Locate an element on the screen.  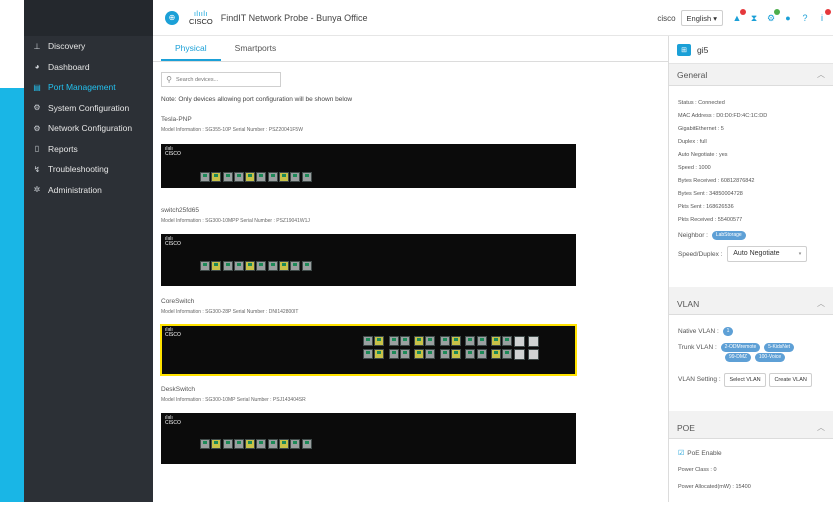
language-select: English ▾ is located at coordinates (701, 18).